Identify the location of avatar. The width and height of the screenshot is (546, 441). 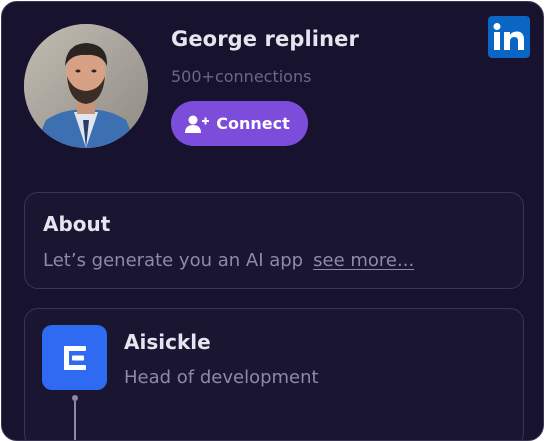
(86, 86).